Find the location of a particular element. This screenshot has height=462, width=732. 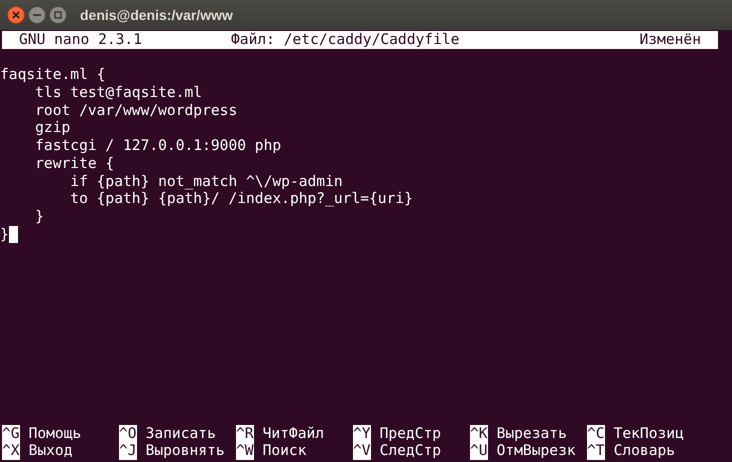

code-line: fastcgi / 127.0.0.1:9000 php is located at coordinates (158, 146).